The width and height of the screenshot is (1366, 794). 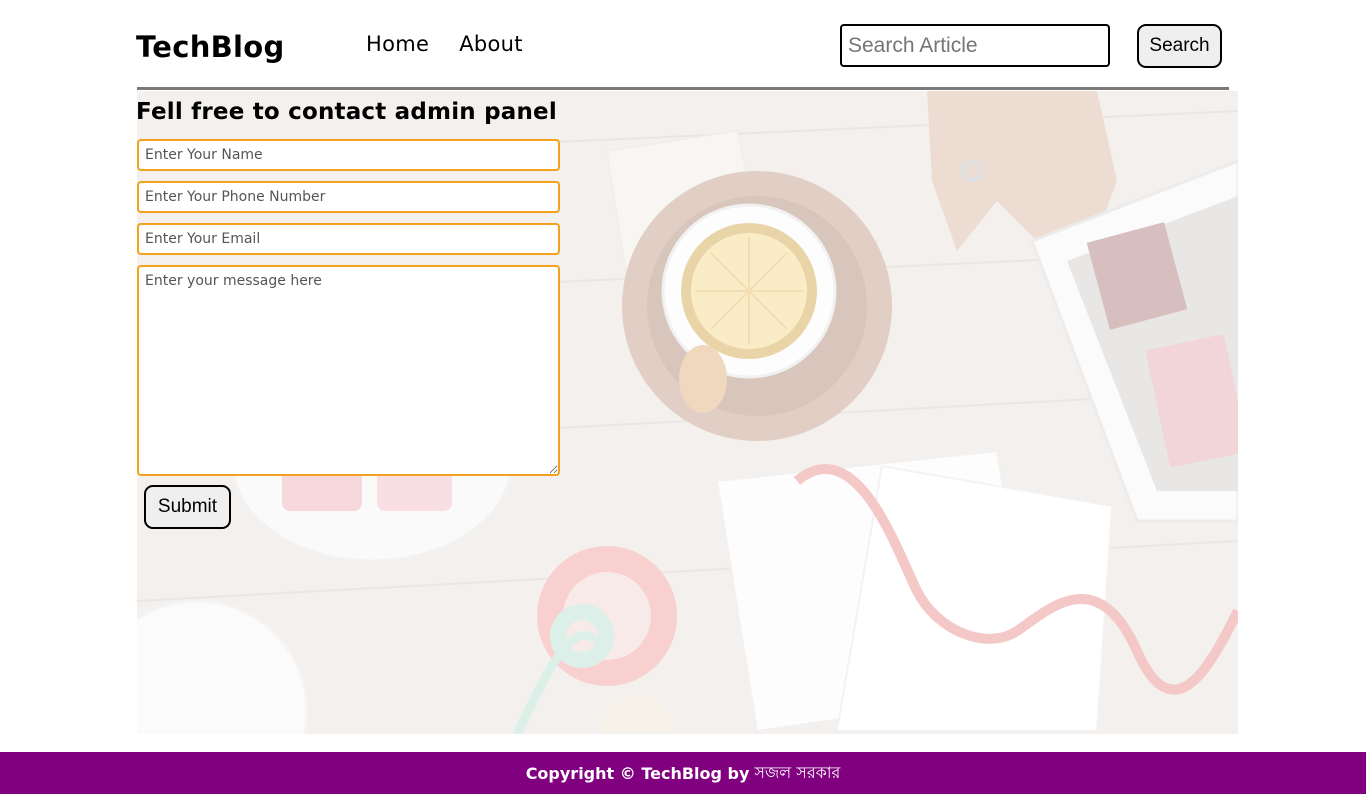 What do you see at coordinates (1179, 46) in the screenshot?
I see `search-button: Search` at bounding box center [1179, 46].